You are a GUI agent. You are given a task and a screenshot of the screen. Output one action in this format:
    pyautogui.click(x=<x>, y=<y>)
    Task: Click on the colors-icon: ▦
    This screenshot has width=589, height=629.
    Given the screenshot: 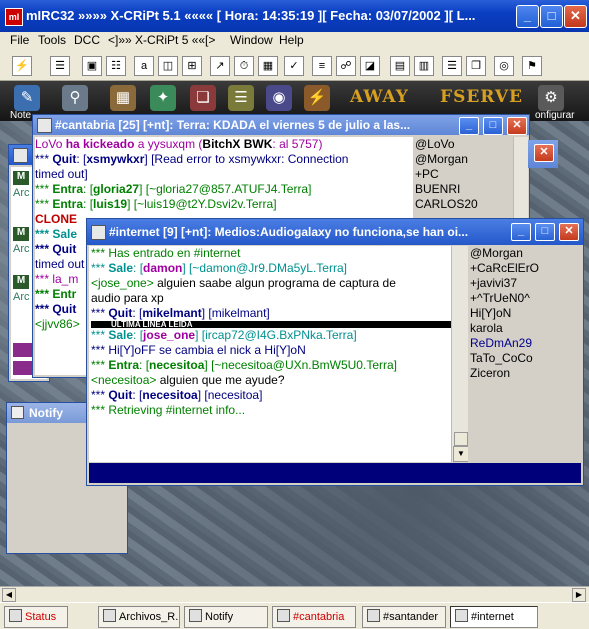 What is the action you would take?
    pyautogui.click(x=268, y=66)
    